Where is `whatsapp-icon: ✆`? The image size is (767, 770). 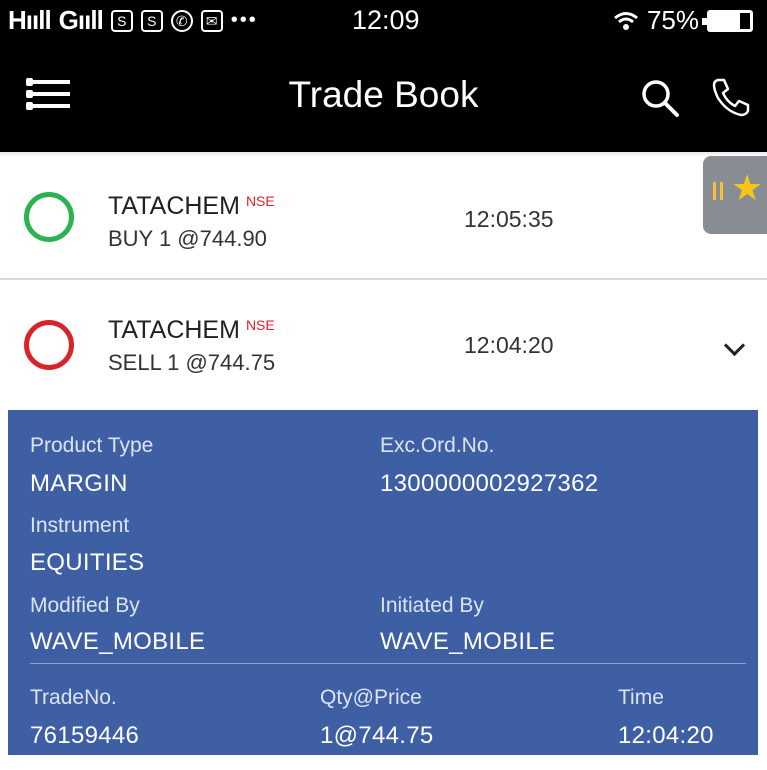 whatsapp-icon: ✆ is located at coordinates (181, 20).